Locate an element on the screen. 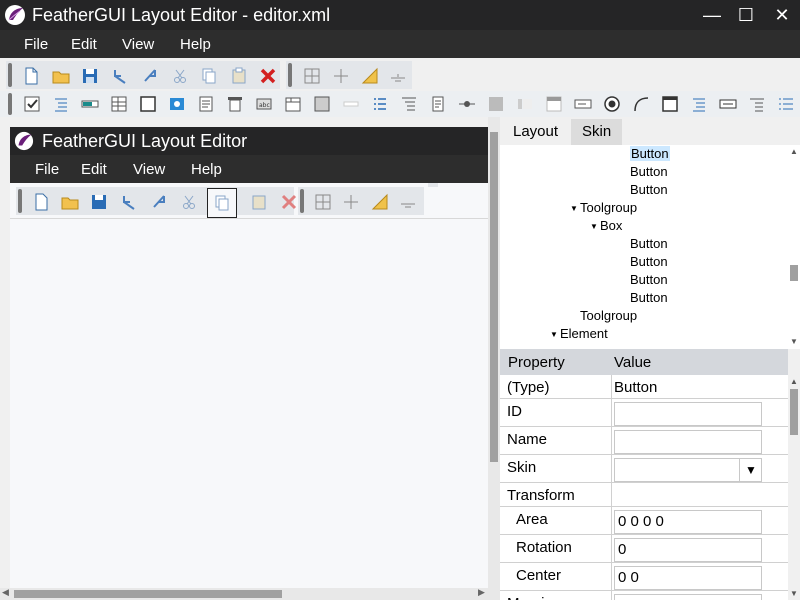 Image resolution: width=800 pixels, height=600 pixels. minimize-button: — is located at coordinates (712, 15).